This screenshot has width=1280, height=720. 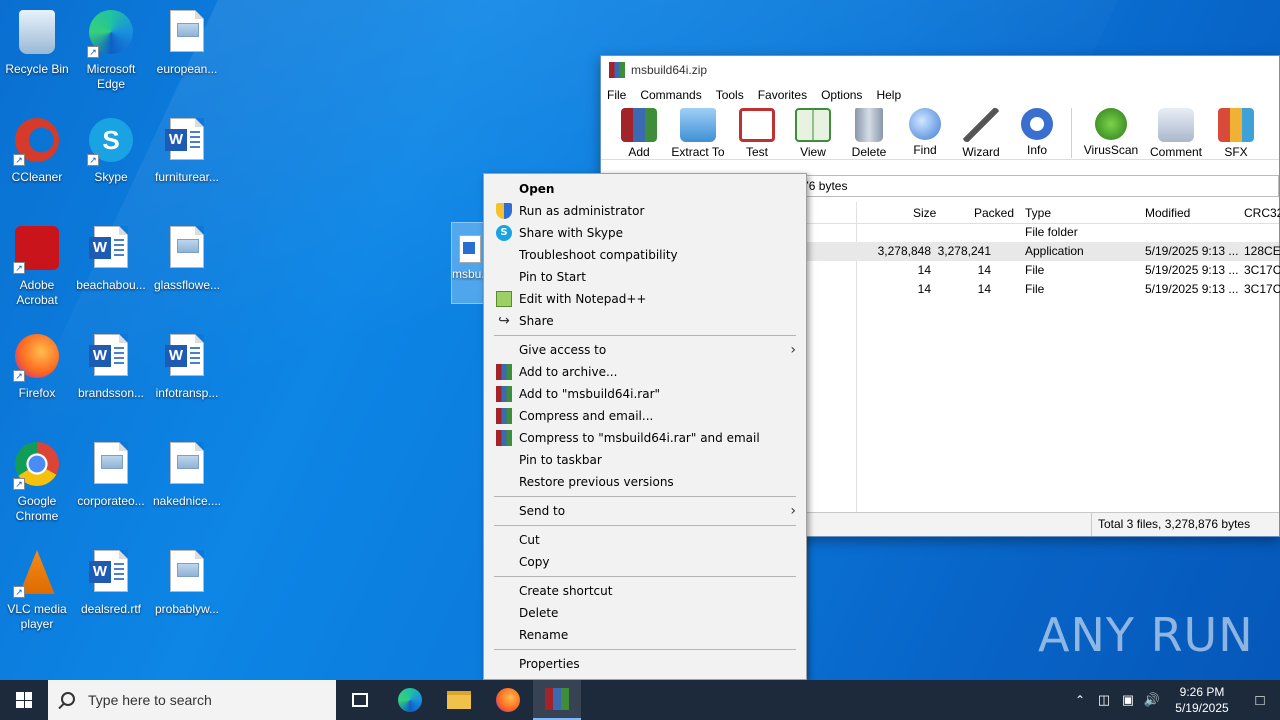 I want to click on desktop-icon-4: S ↗ Skype, so click(x=111, y=149).